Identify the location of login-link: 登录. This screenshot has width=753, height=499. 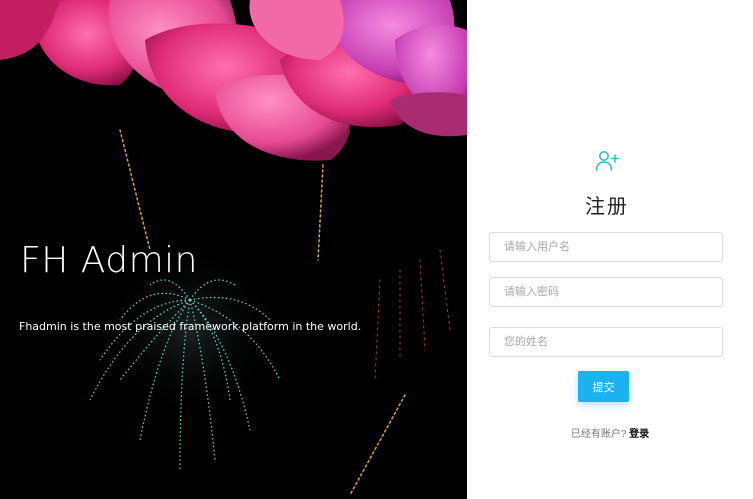
(639, 434).